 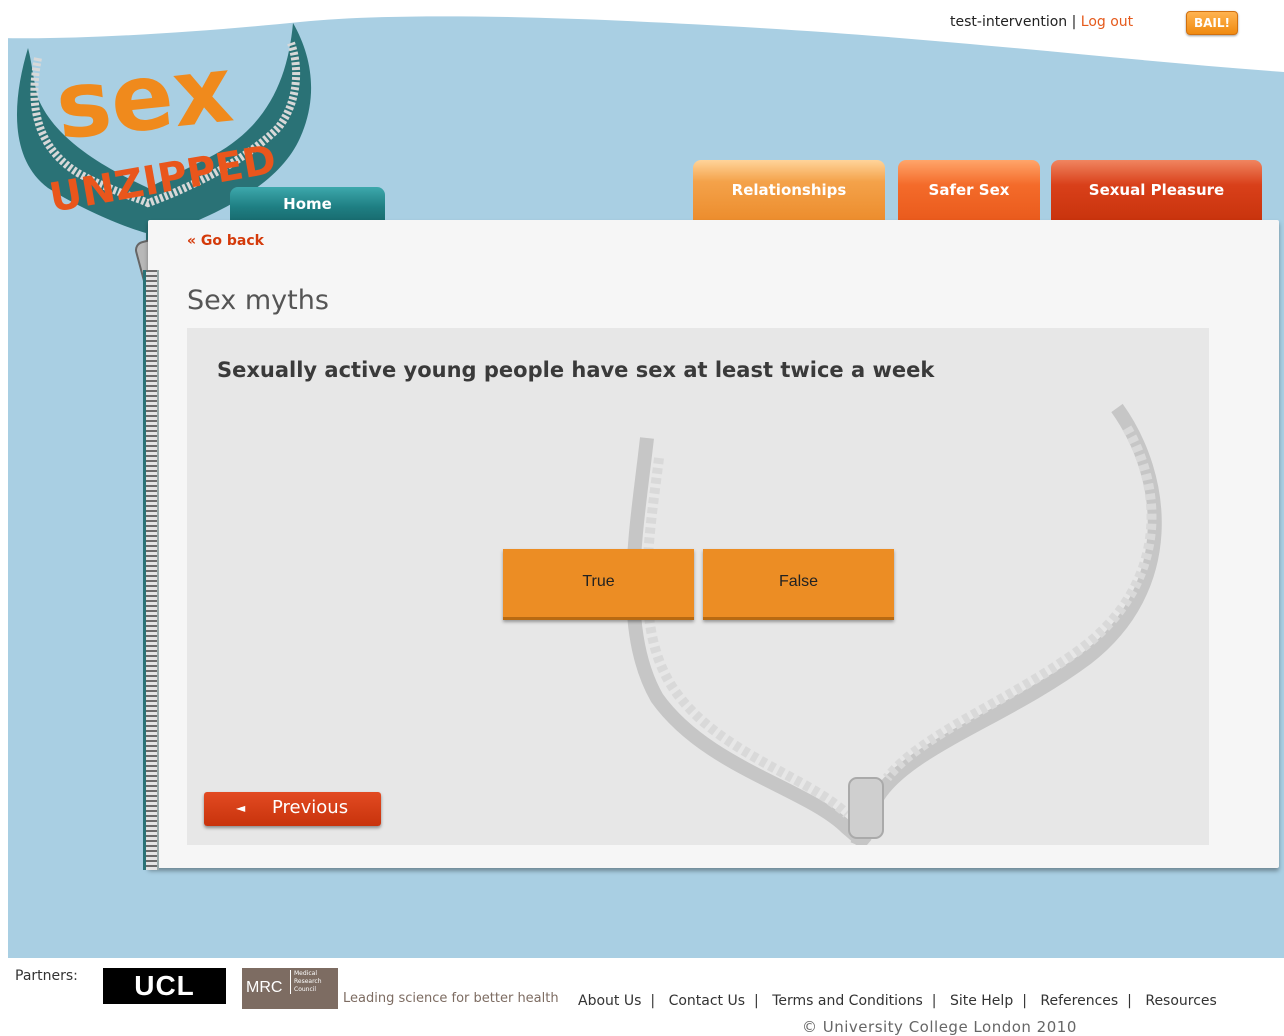 I want to click on zipper-strip-decoration, so click(x=151, y=570).